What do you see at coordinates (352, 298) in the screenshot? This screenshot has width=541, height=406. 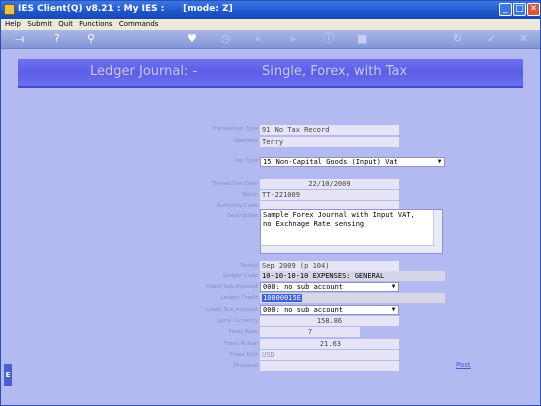 I see `ledger-credit-field: 10000015E` at bounding box center [352, 298].